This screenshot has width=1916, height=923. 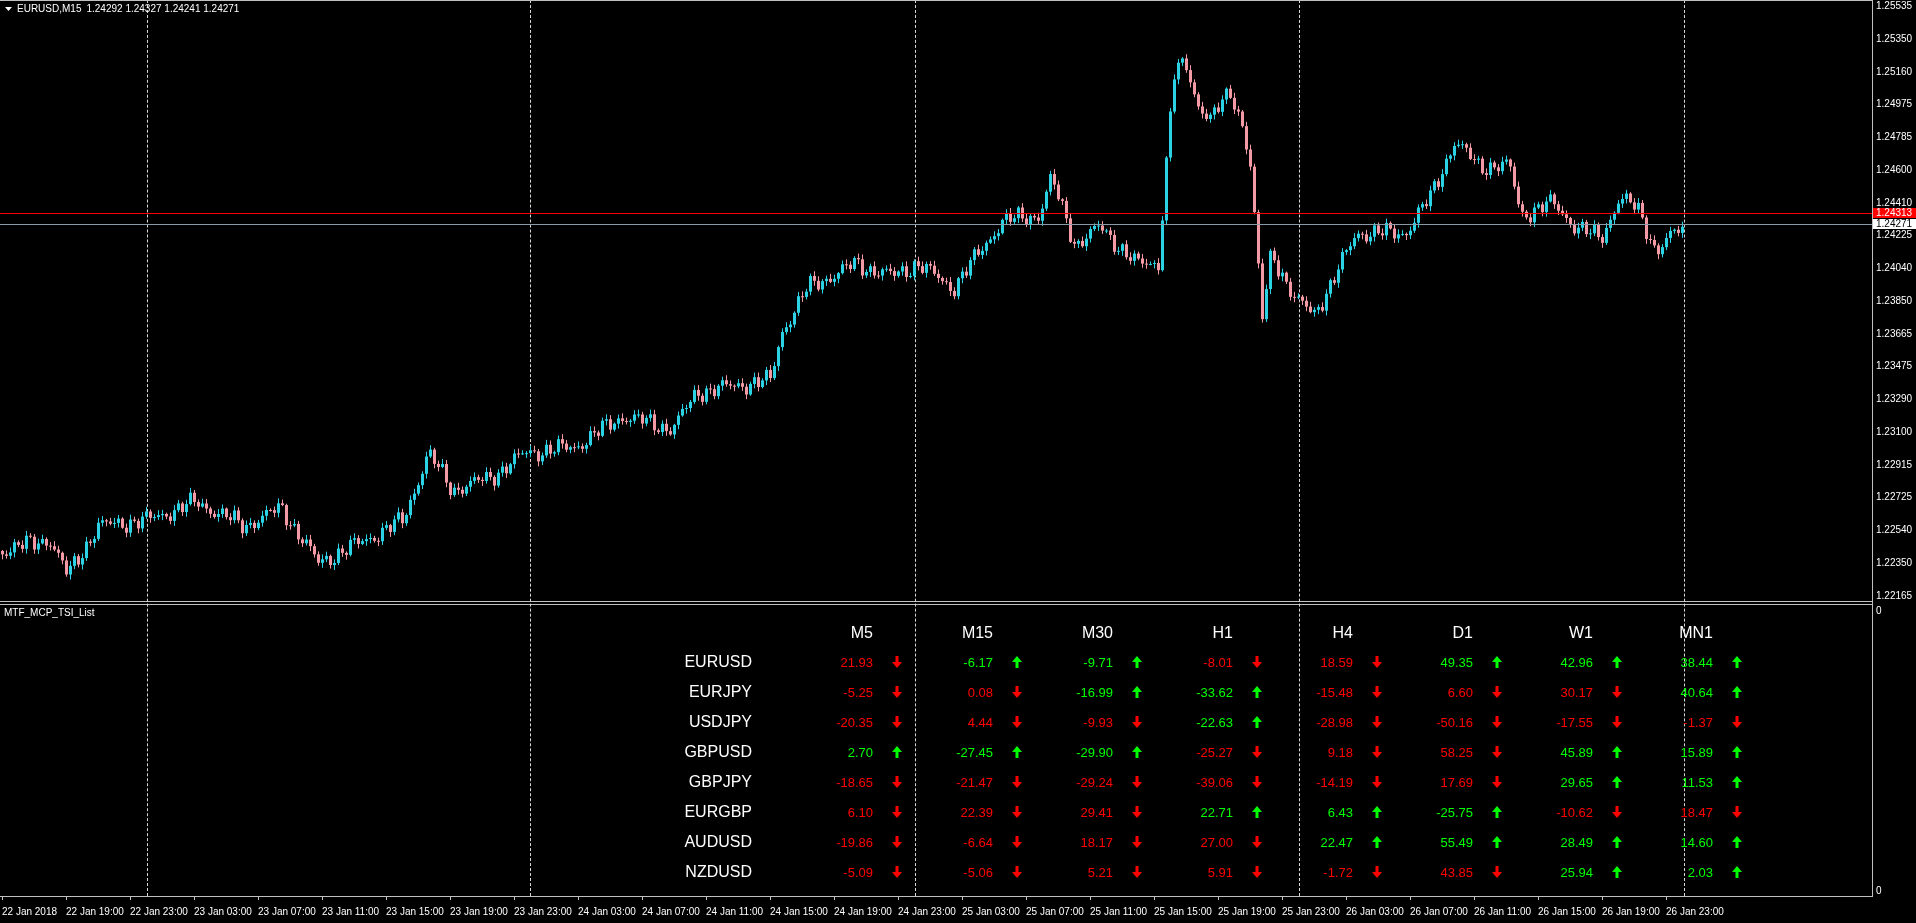 What do you see at coordinates (1454, 812) in the screenshot?
I see `tsi-value: -25.75` at bounding box center [1454, 812].